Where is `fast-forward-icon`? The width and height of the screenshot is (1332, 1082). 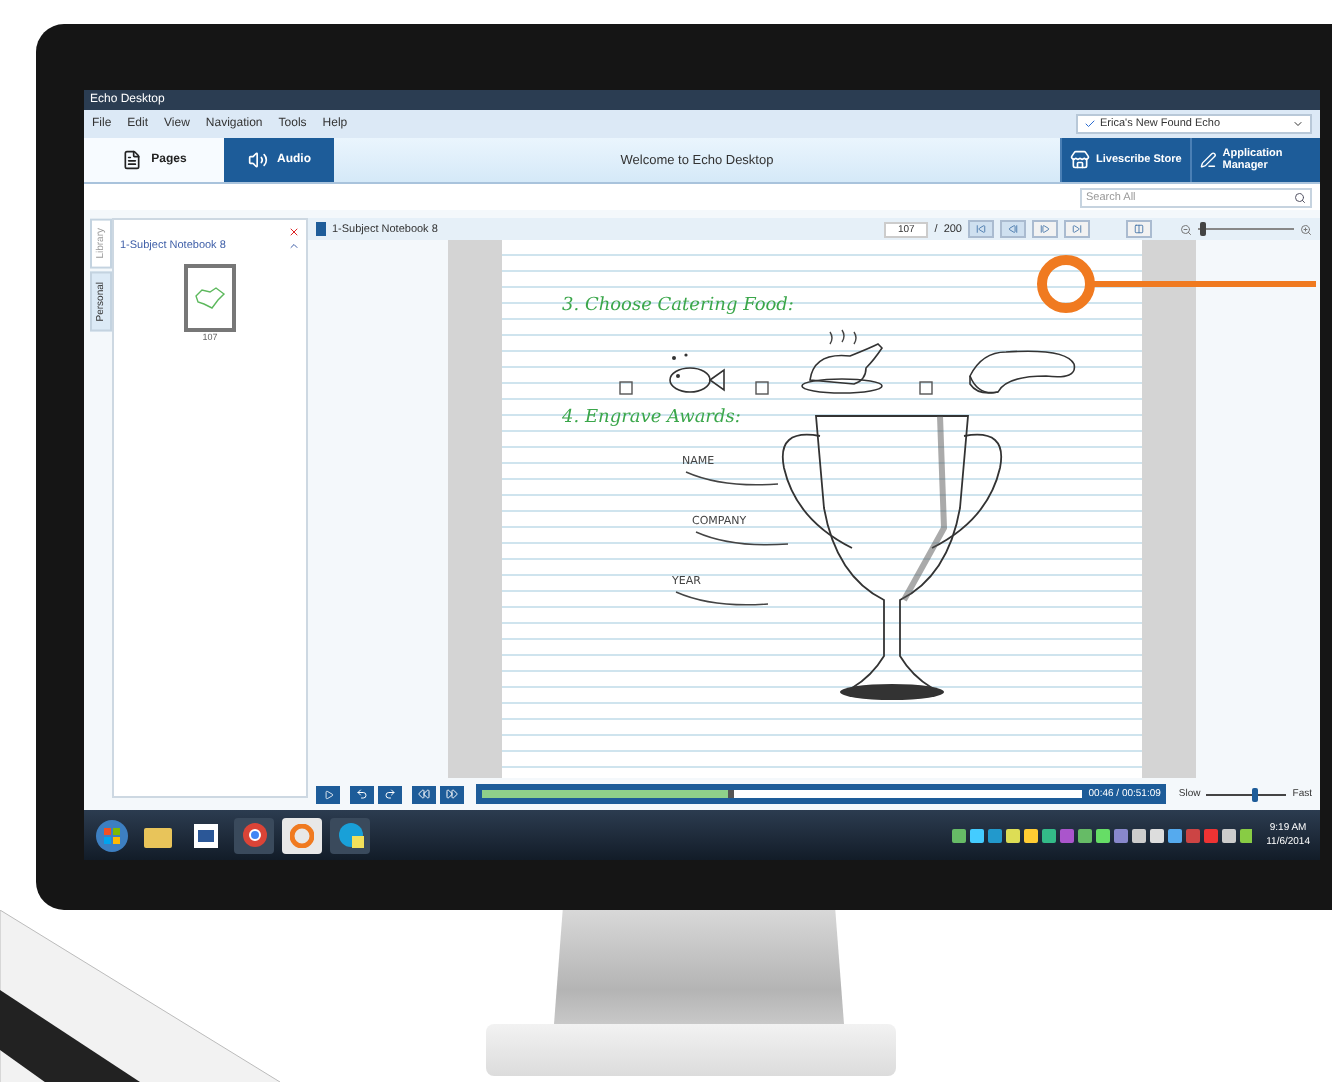 fast-forward-icon is located at coordinates (452, 794).